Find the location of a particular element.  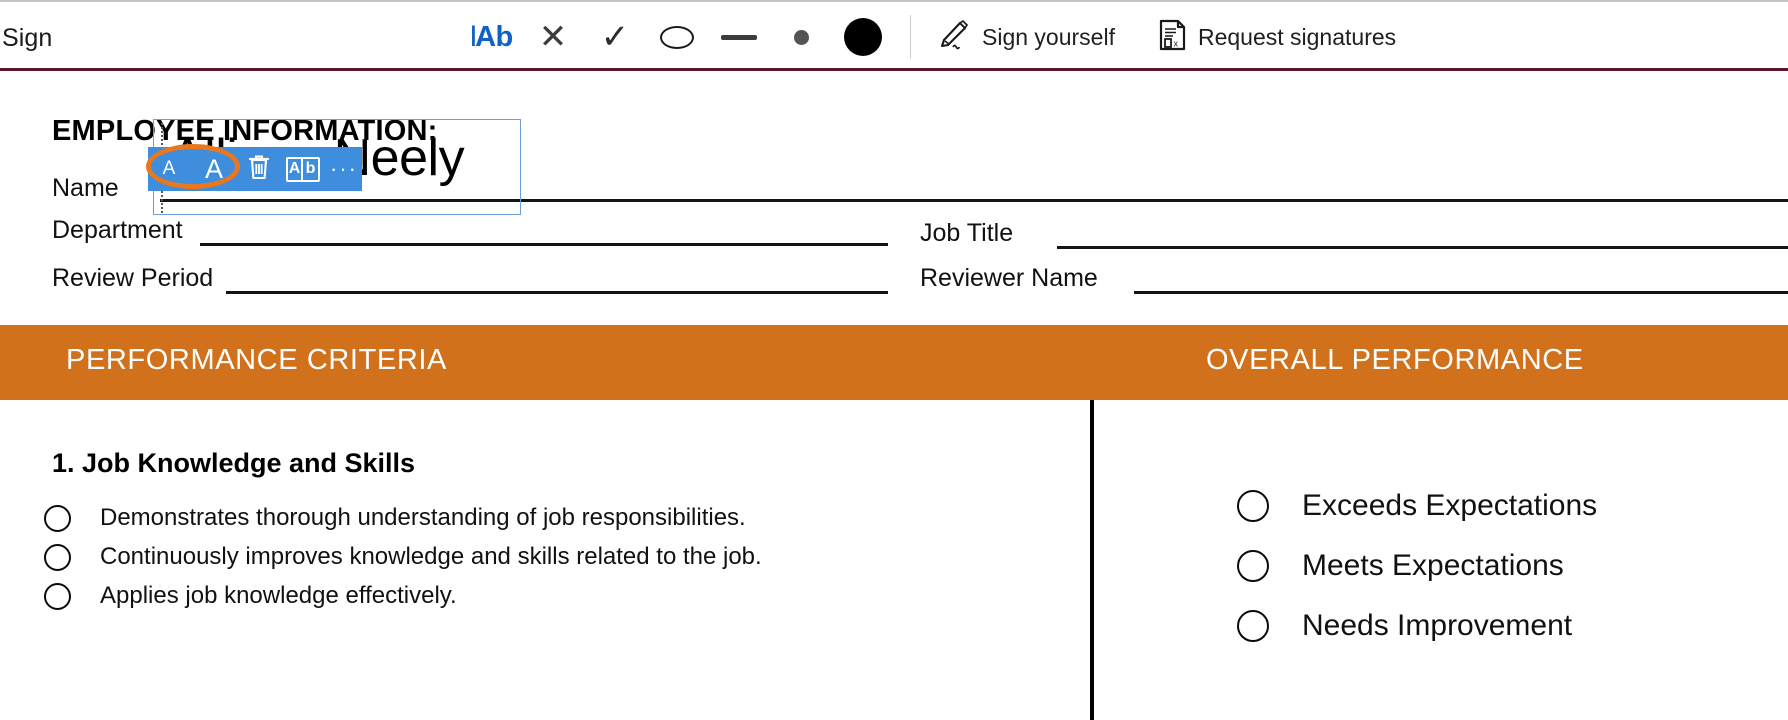

criteria-section-title: 1. Job Knowledge and Skills is located at coordinates (234, 463).